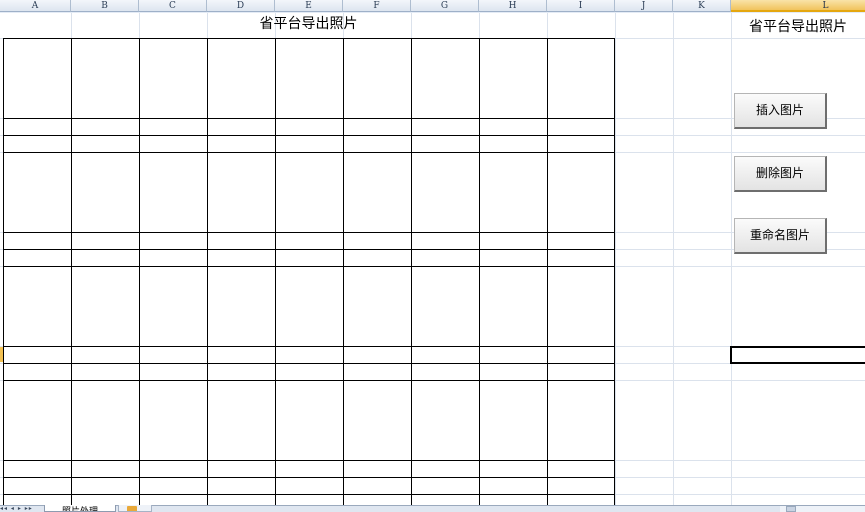 Image resolution: width=865 pixels, height=512 pixels. Describe the element at coordinates (241, 6) in the screenshot. I see `column-header-d: D` at that location.